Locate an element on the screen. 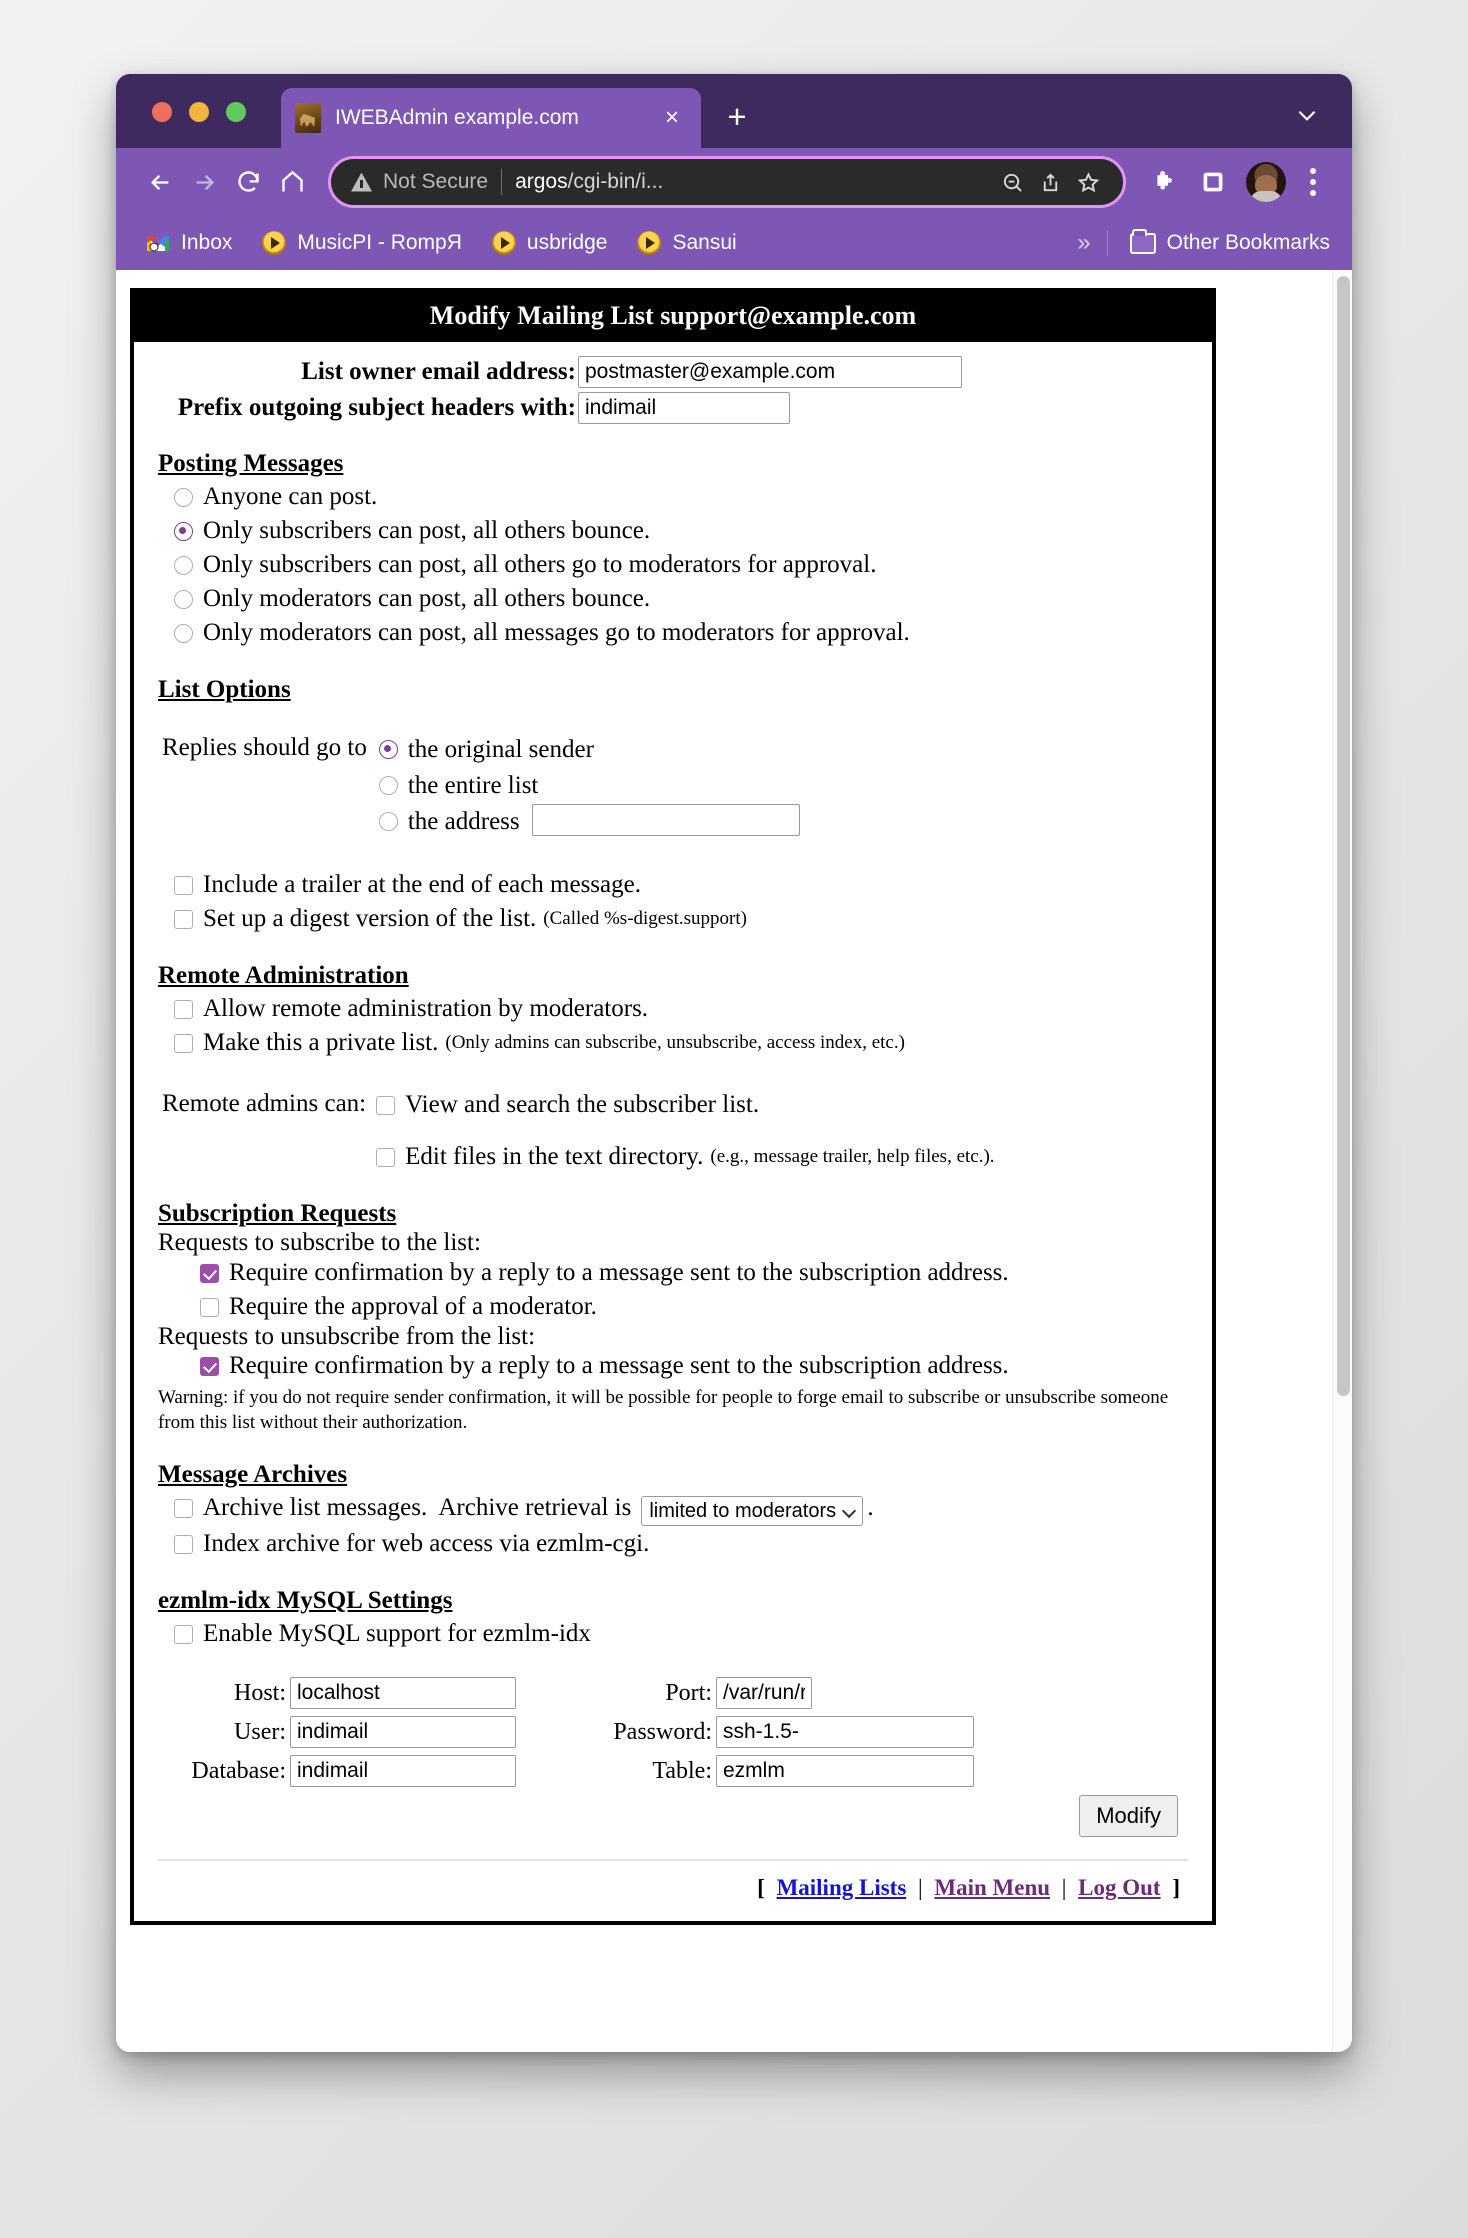 Image resolution: width=1468 pixels, height=2238 pixels. scrollbar-thumb is located at coordinates (1343, 836).